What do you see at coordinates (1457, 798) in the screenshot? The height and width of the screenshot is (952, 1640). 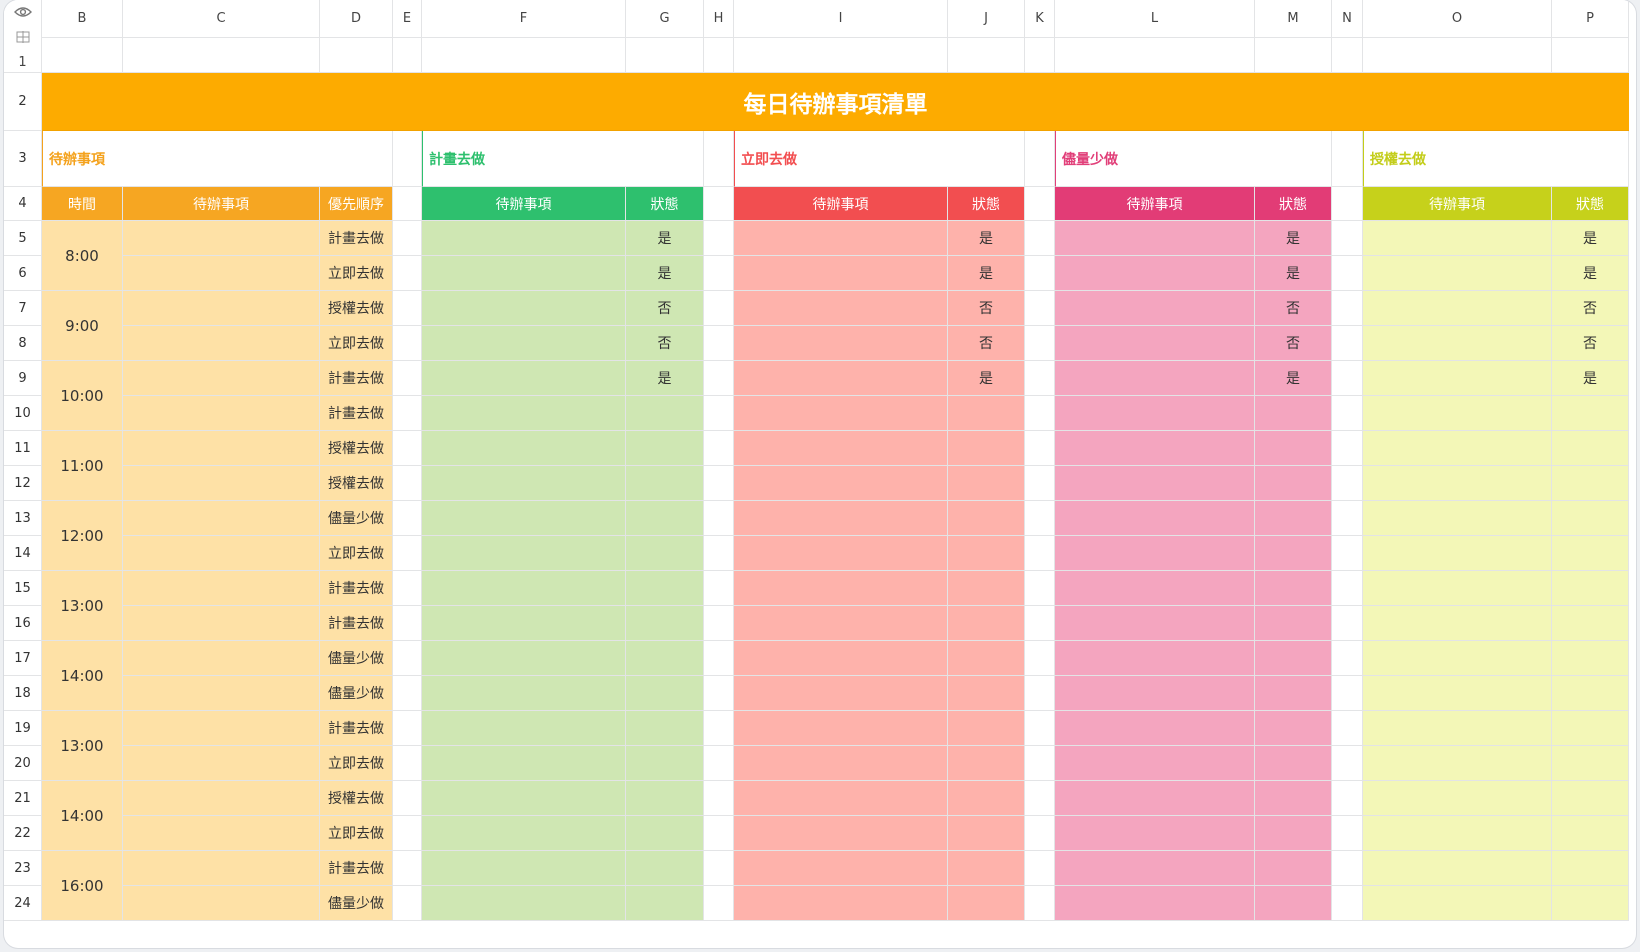 I see `cell-O21` at bounding box center [1457, 798].